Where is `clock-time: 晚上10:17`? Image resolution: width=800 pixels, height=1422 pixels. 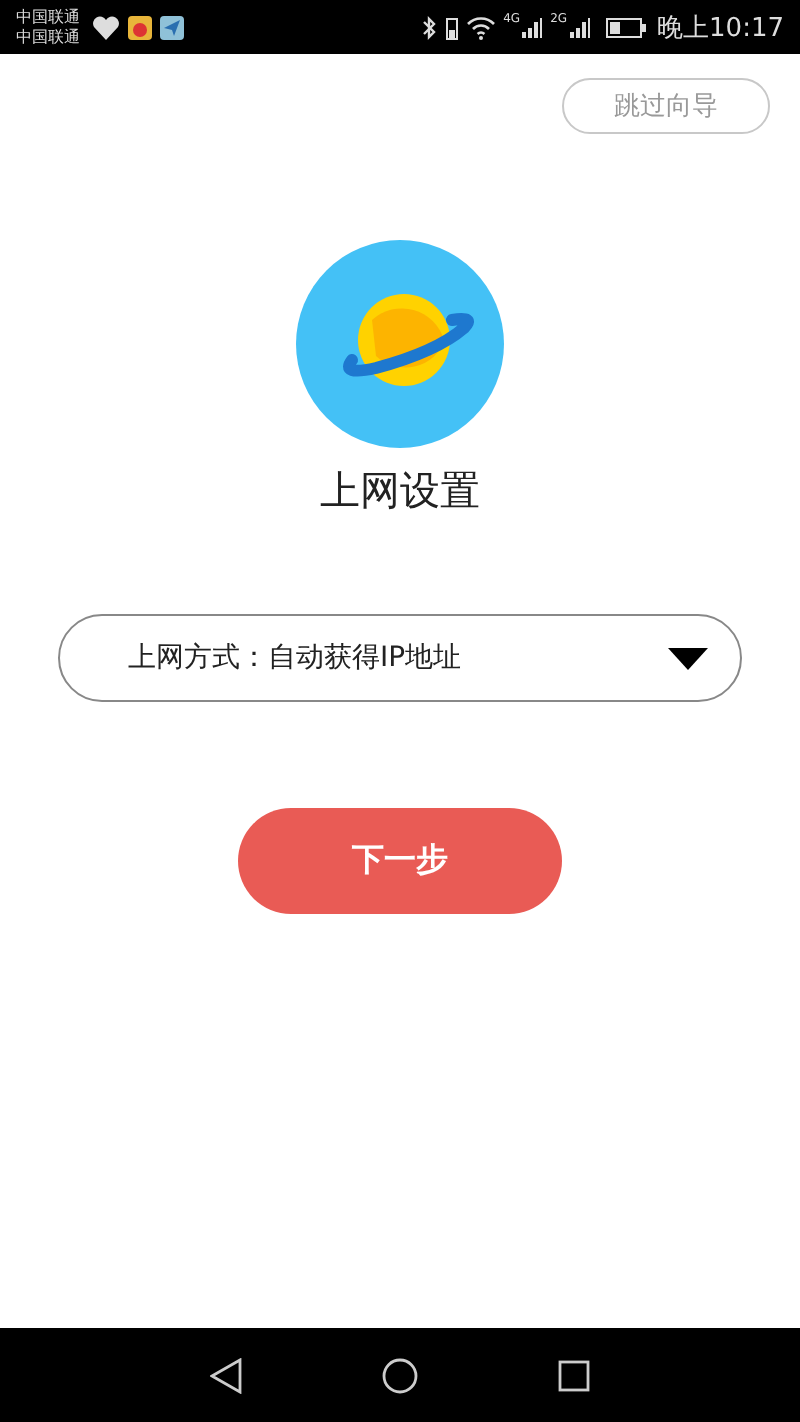 clock-time: 晚上10:17 is located at coordinates (720, 28).